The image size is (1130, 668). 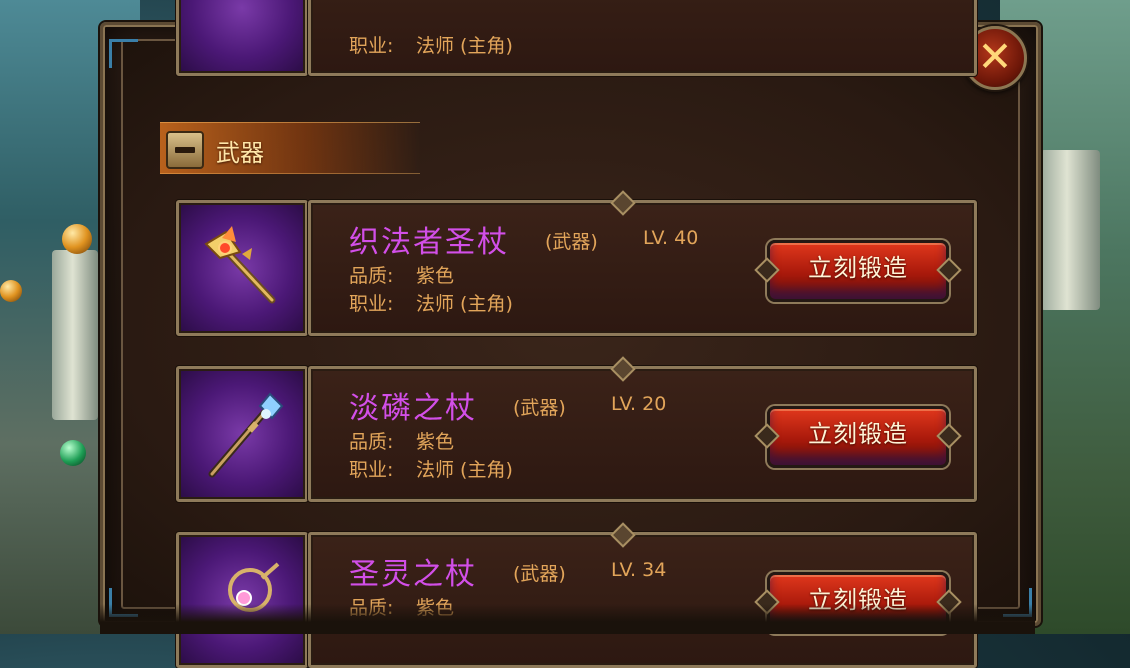 What do you see at coordinates (639, 570) in the screenshot?
I see `item-level: LV. 34` at bounding box center [639, 570].